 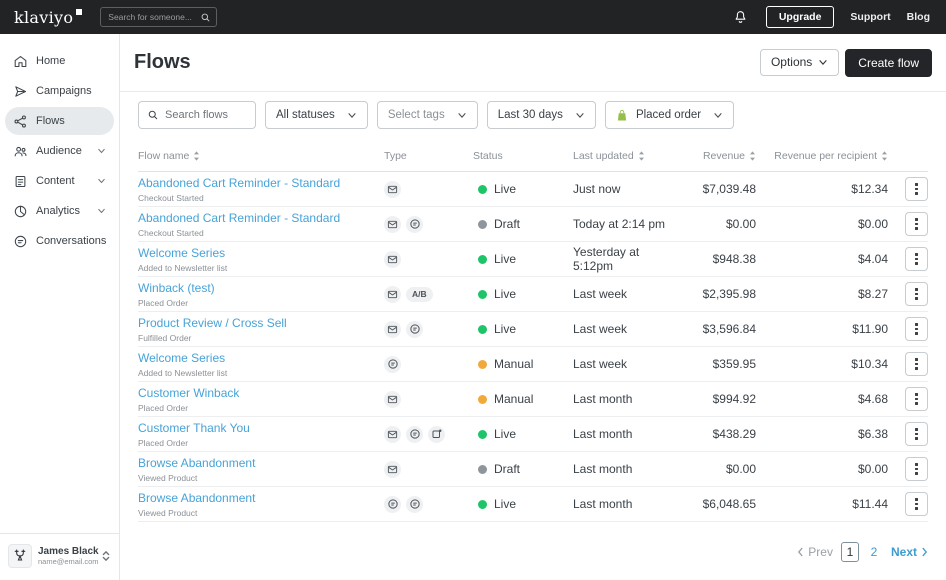 What do you see at coordinates (106, 556) in the screenshot?
I see `account-switcher-caret-icon` at bounding box center [106, 556].